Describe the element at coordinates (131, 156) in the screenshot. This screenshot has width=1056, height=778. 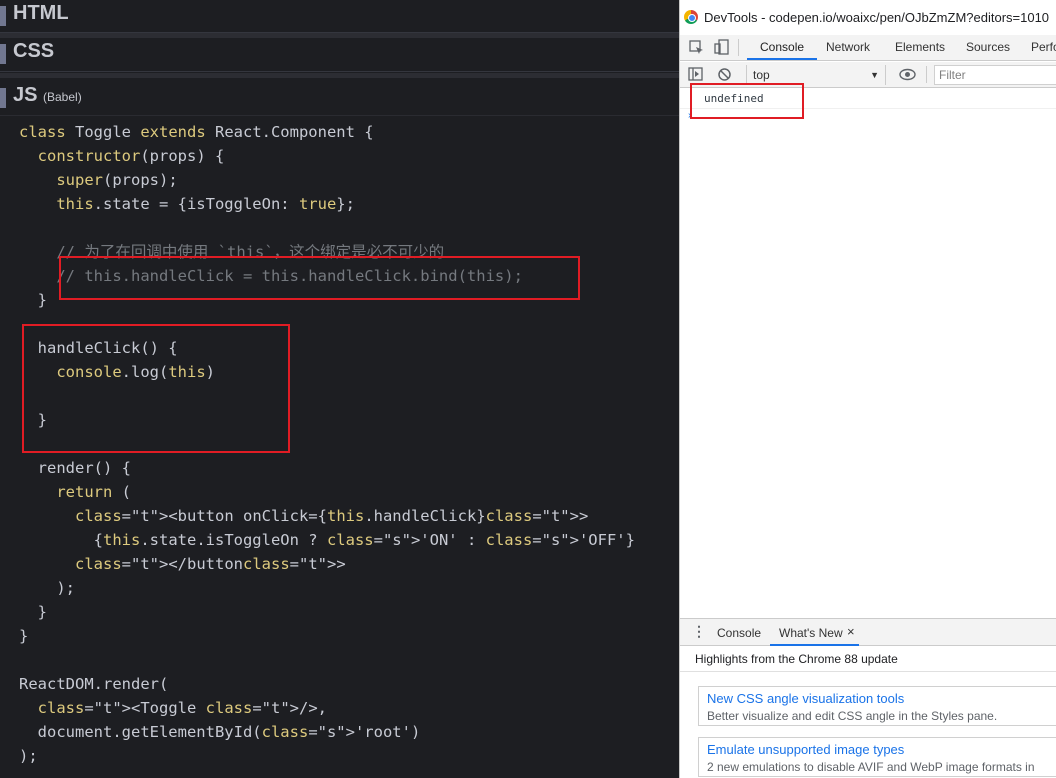
I see `code-line: constructor(props) {` at that location.